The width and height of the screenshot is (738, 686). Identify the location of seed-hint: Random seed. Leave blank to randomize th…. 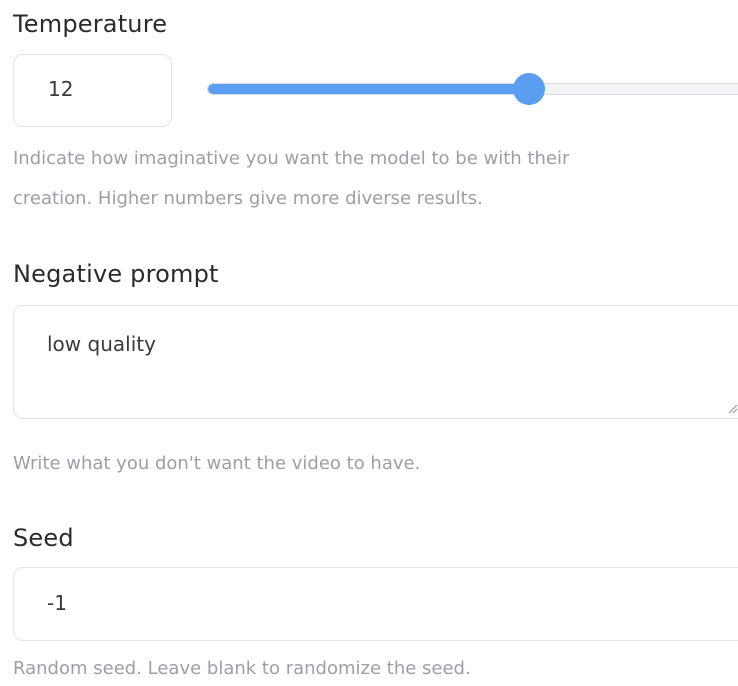
(242, 668).